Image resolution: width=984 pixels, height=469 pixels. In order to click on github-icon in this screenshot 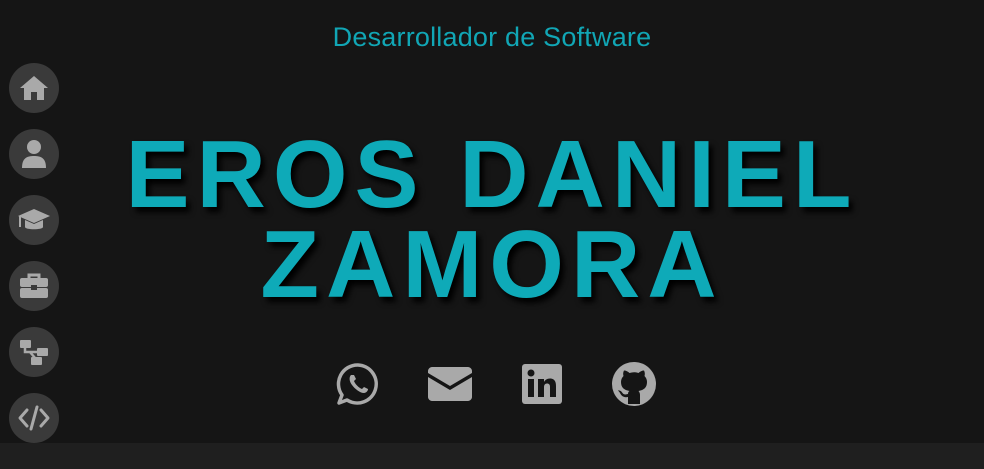, I will do `click(634, 384)`.